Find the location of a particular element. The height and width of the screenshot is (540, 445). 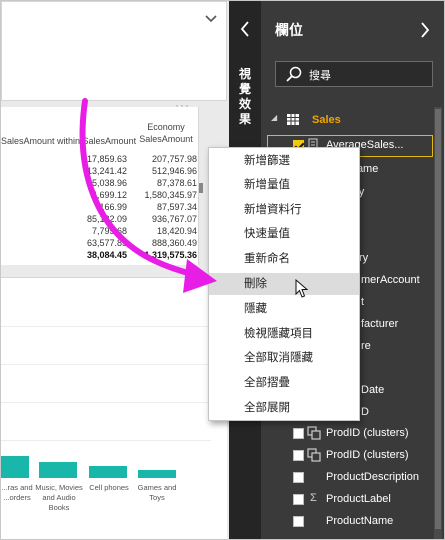

column-header: SalesAmount within SalesAmount is located at coordinates (68, 141).